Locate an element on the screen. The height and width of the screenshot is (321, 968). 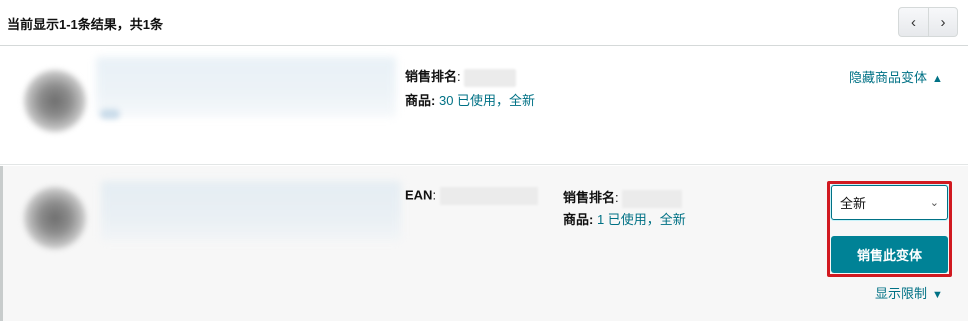
condition-dropdown: 全新 ⌄ is located at coordinates (889, 202).